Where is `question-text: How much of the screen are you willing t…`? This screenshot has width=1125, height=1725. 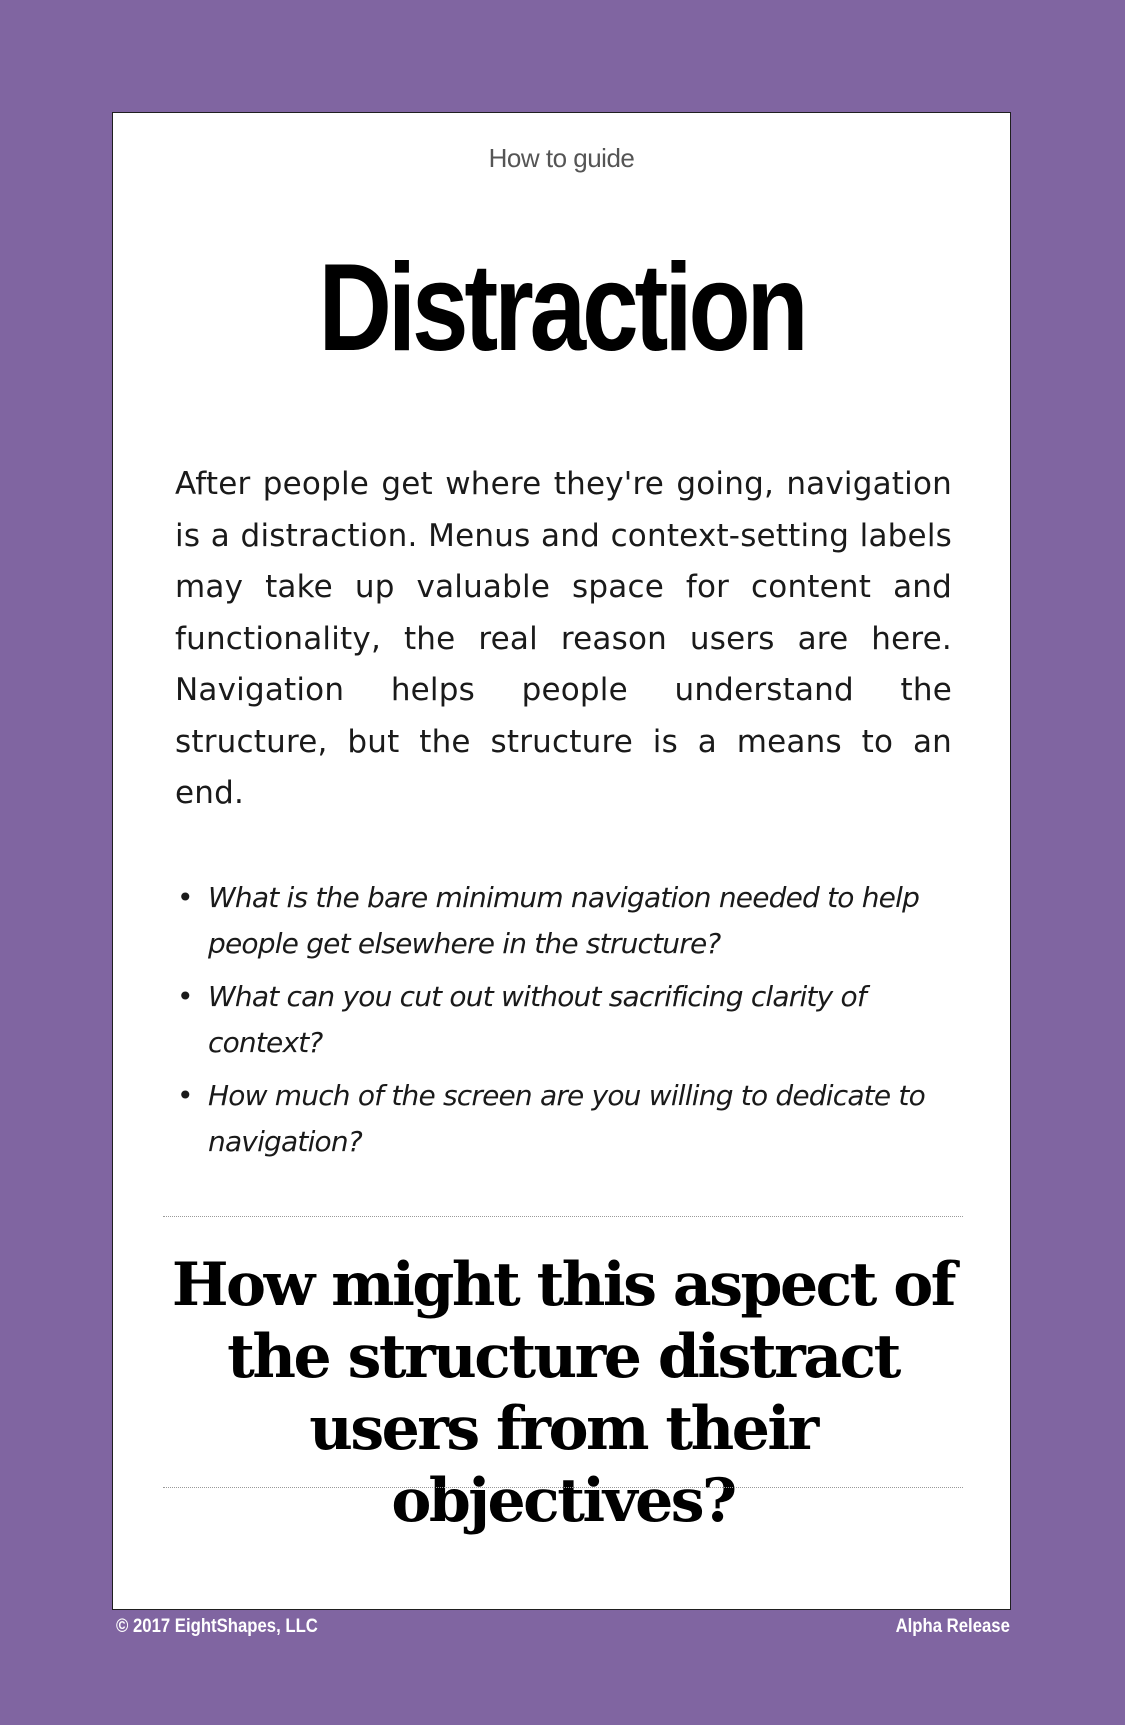 question-text: How much of the screen are you willing t… is located at coordinates (567, 1118).